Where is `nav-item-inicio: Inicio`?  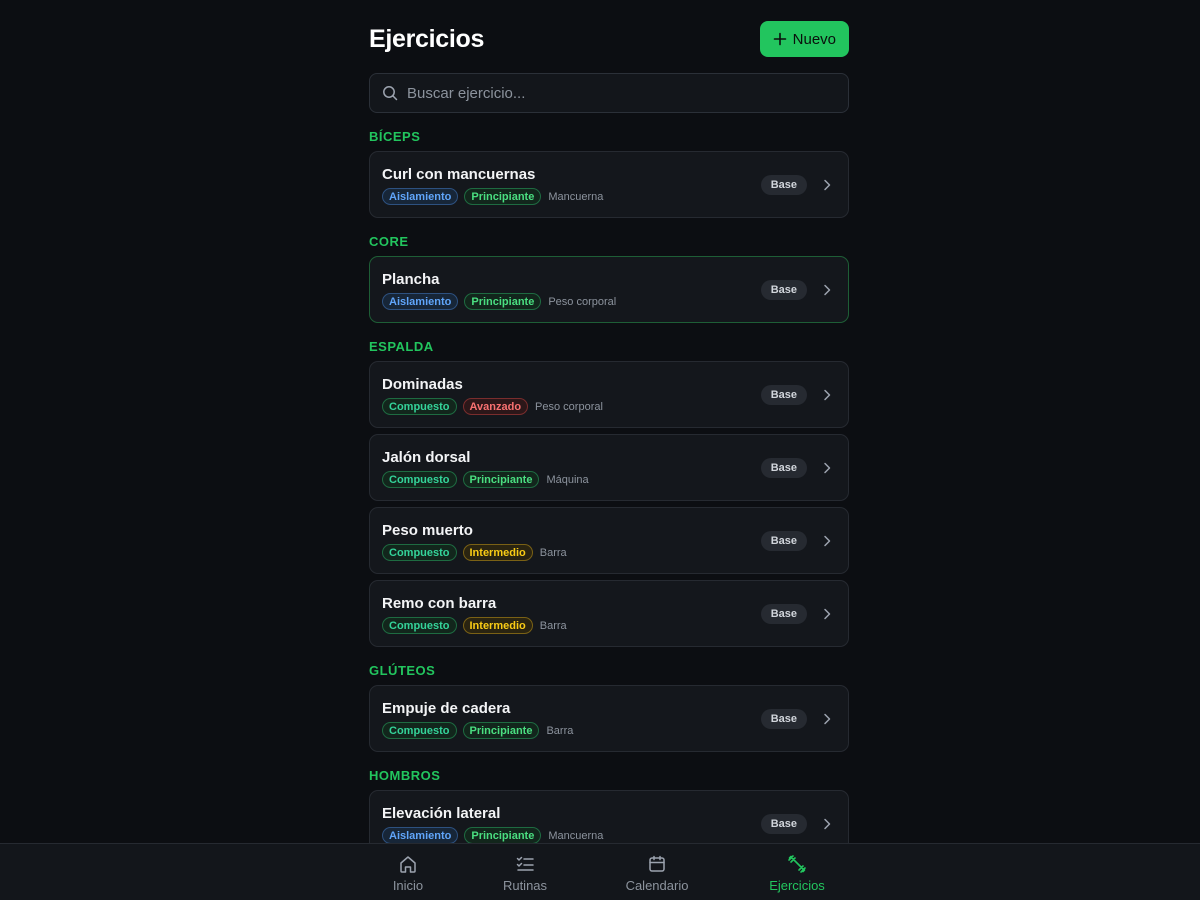 nav-item-inicio: Inicio is located at coordinates (408, 872).